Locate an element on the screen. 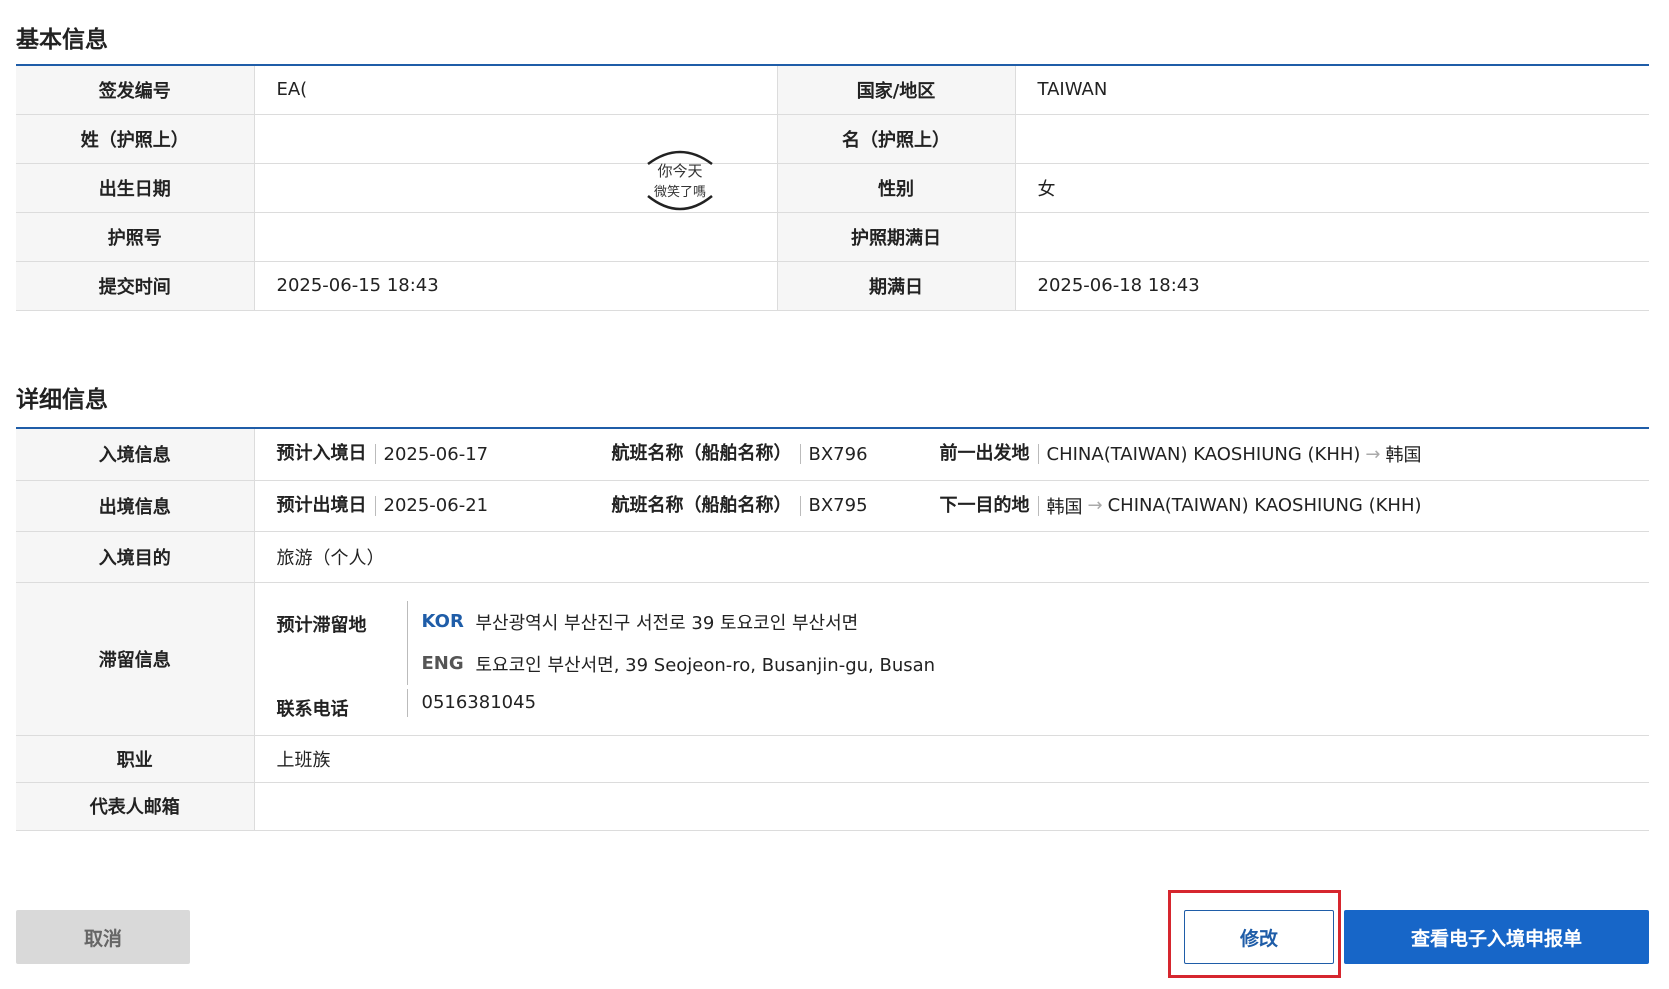 This screenshot has width=1669, height=989. exit-route-from: 韩国 is located at coordinates (1064, 507).